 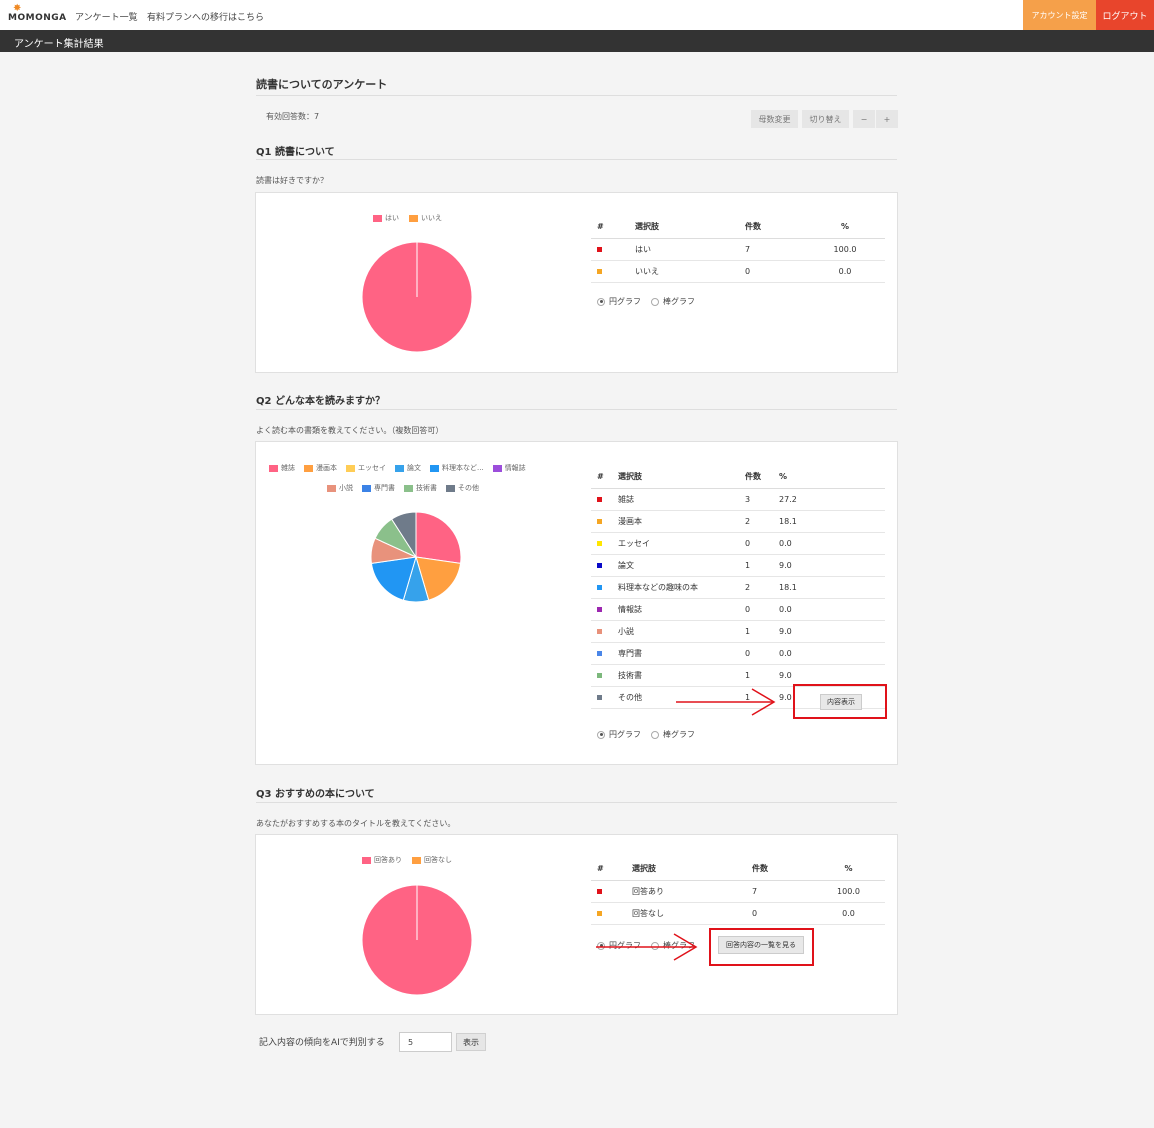 What do you see at coordinates (690, 271) in the screenshot?
I see `choice-label: いいえ` at bounding box center [690, 271].